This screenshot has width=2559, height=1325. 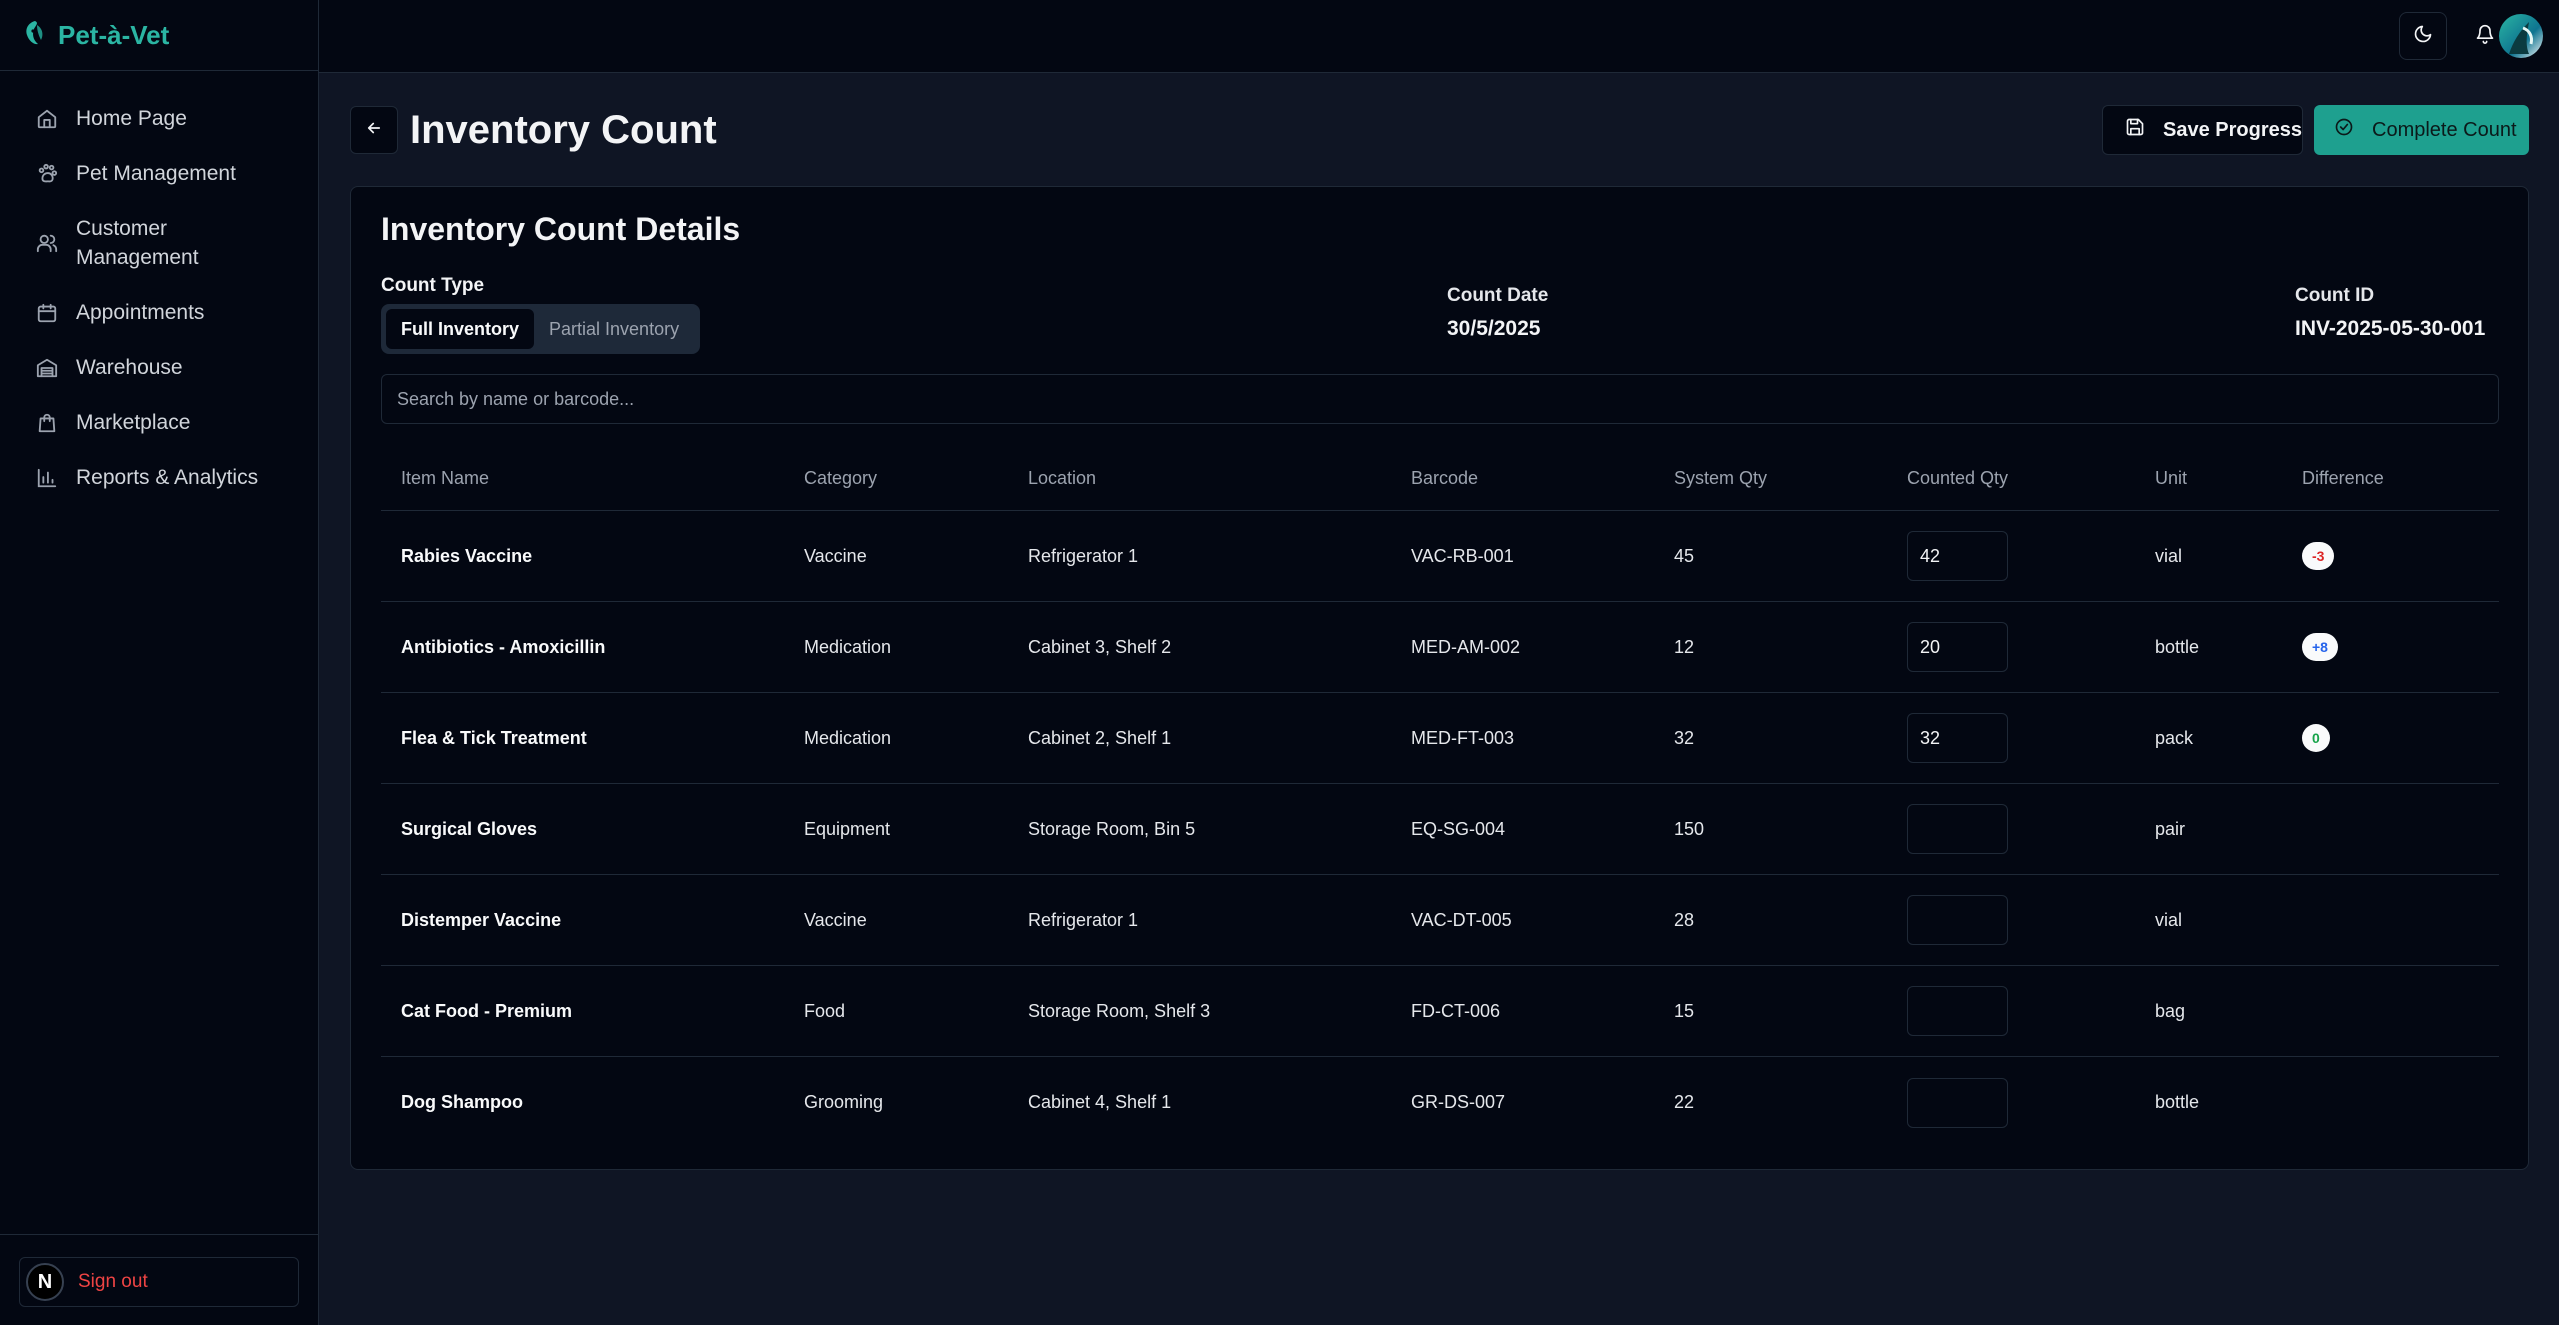 I want to click on column-header: Location, so click(x=1062, y=478).